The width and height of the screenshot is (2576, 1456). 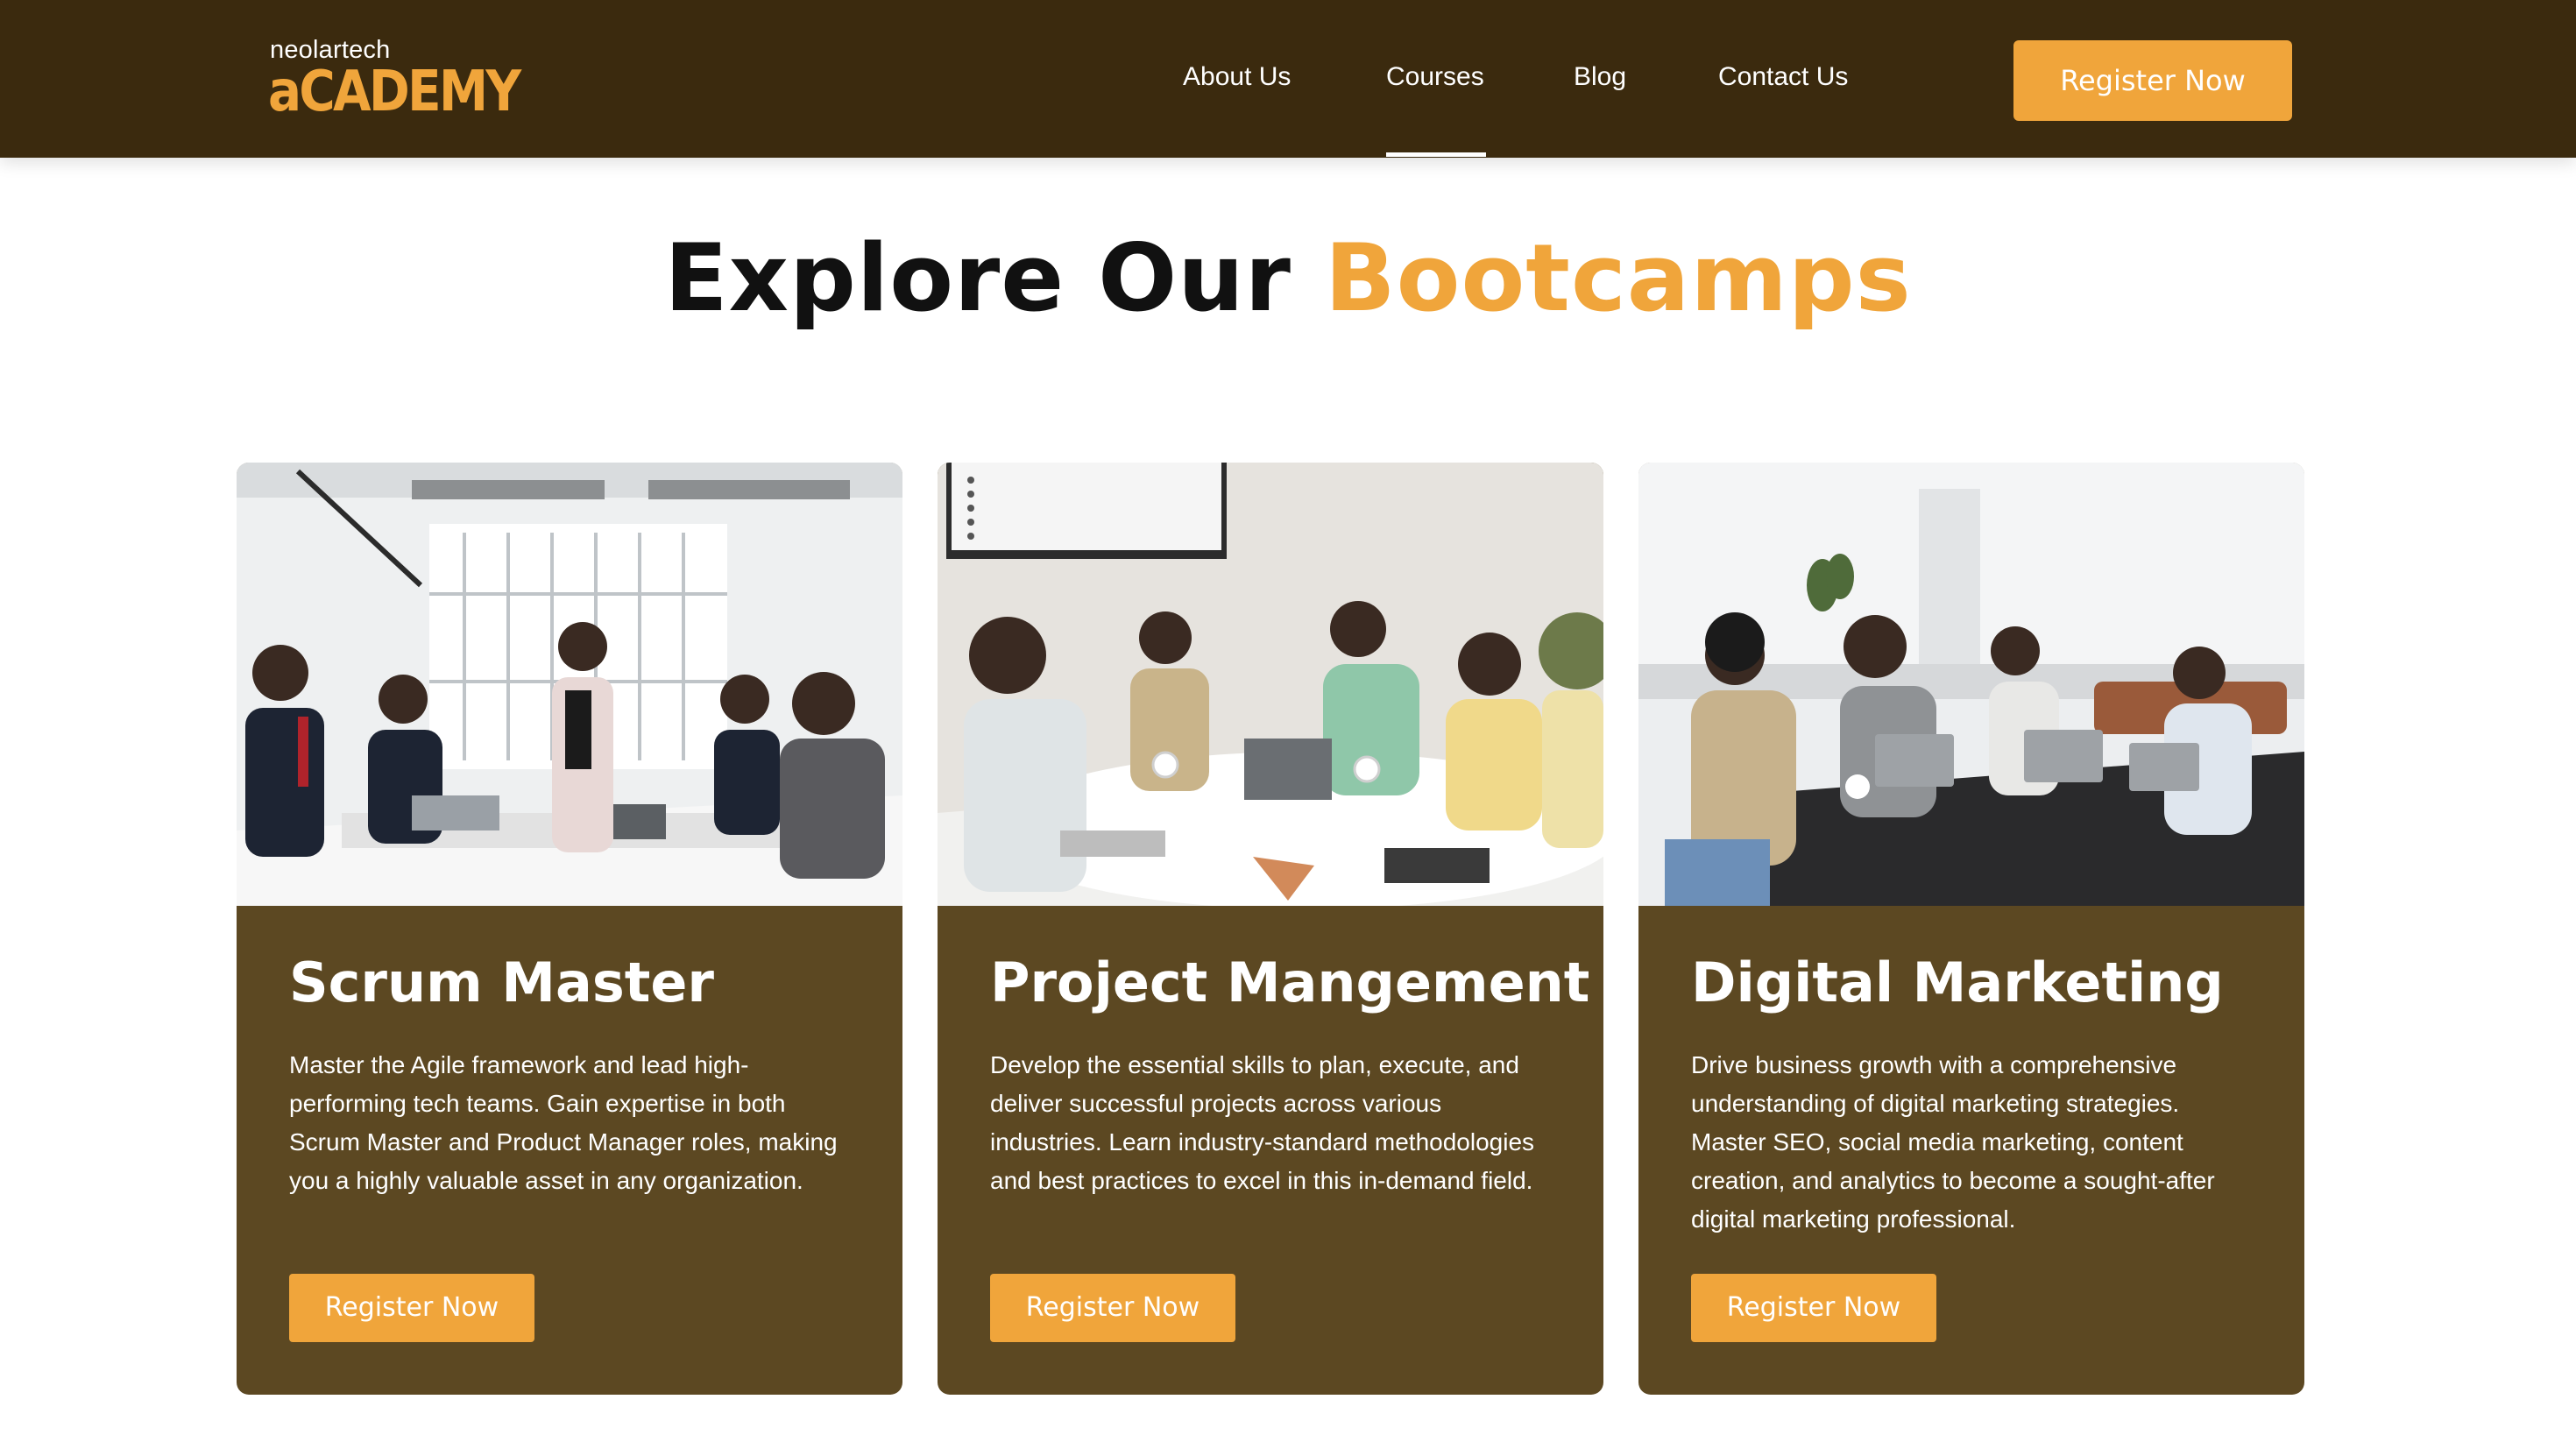 I want to click on team-meeting-photo, so click(x=569, y=684).